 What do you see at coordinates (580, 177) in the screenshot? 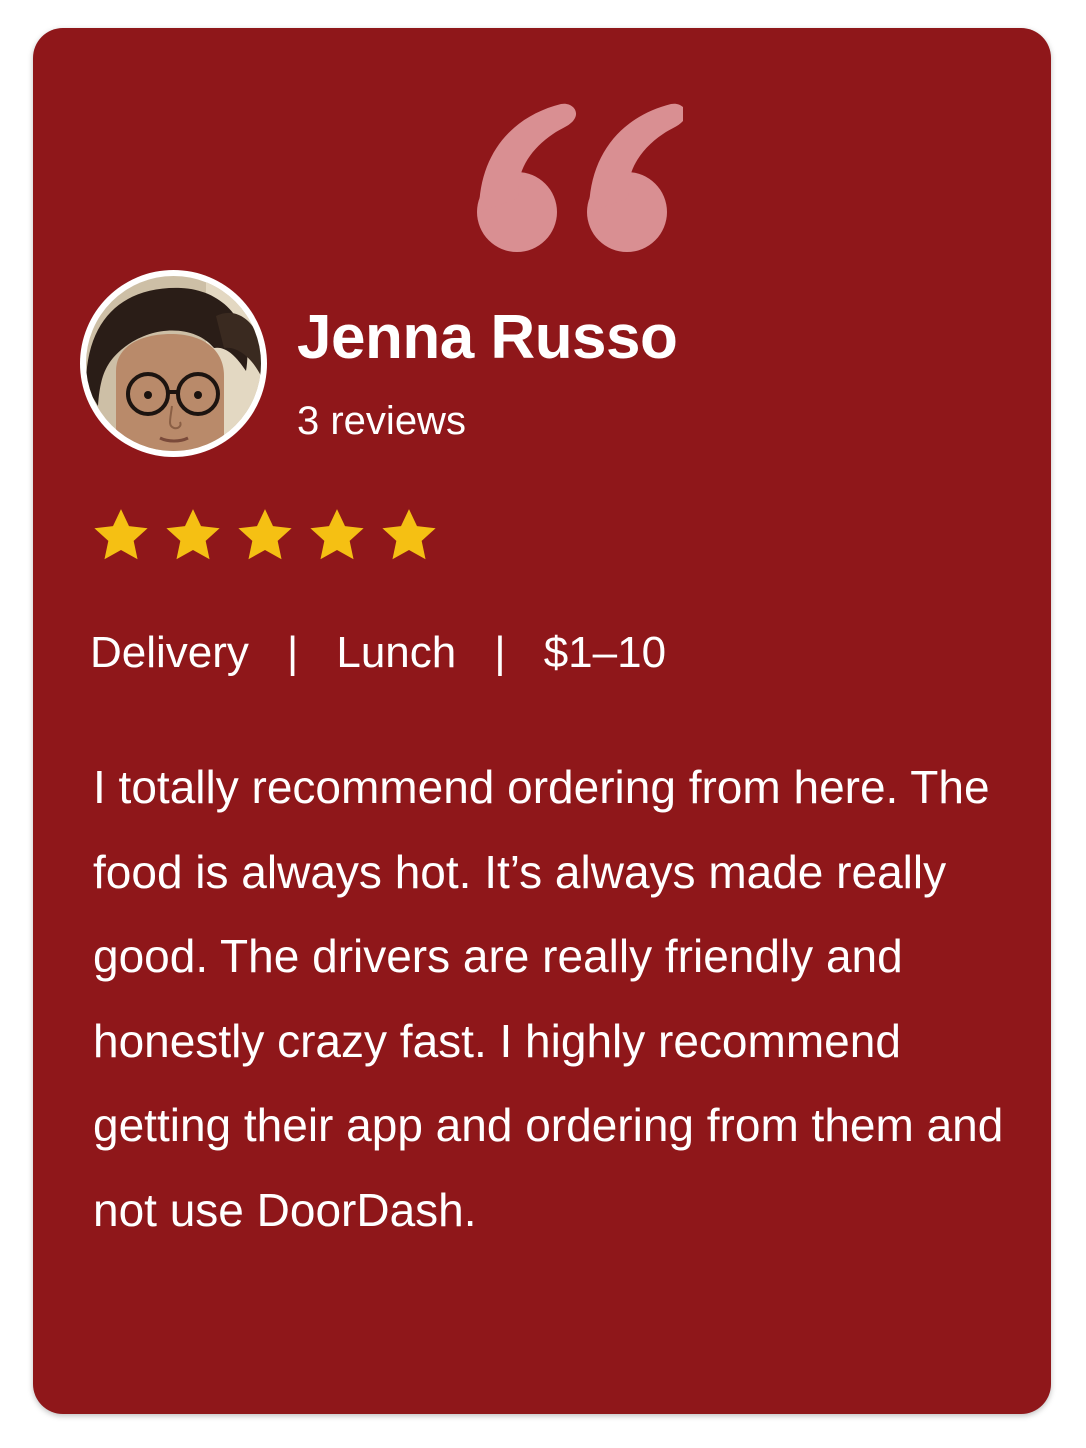
I see `quote-icon` at bounding box center [580, 177].